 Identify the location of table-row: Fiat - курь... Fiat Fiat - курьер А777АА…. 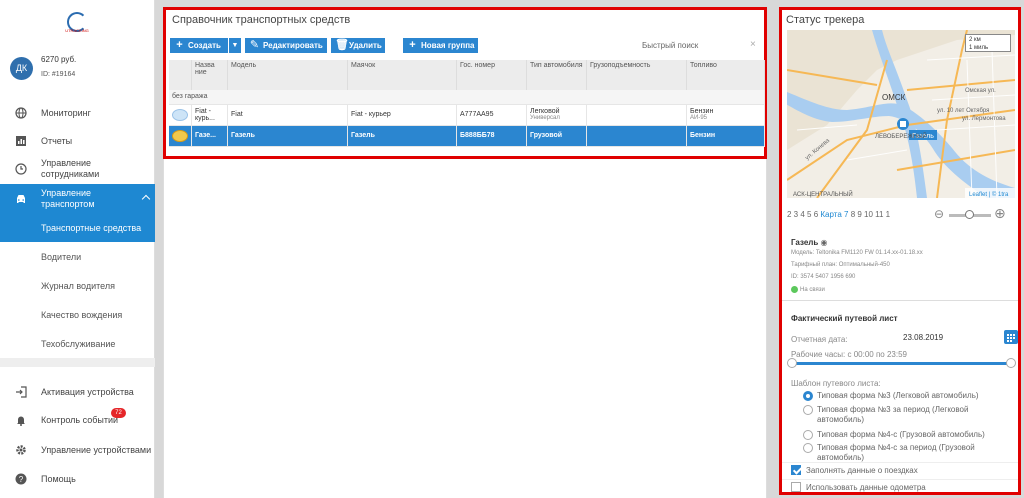
(467, 115).